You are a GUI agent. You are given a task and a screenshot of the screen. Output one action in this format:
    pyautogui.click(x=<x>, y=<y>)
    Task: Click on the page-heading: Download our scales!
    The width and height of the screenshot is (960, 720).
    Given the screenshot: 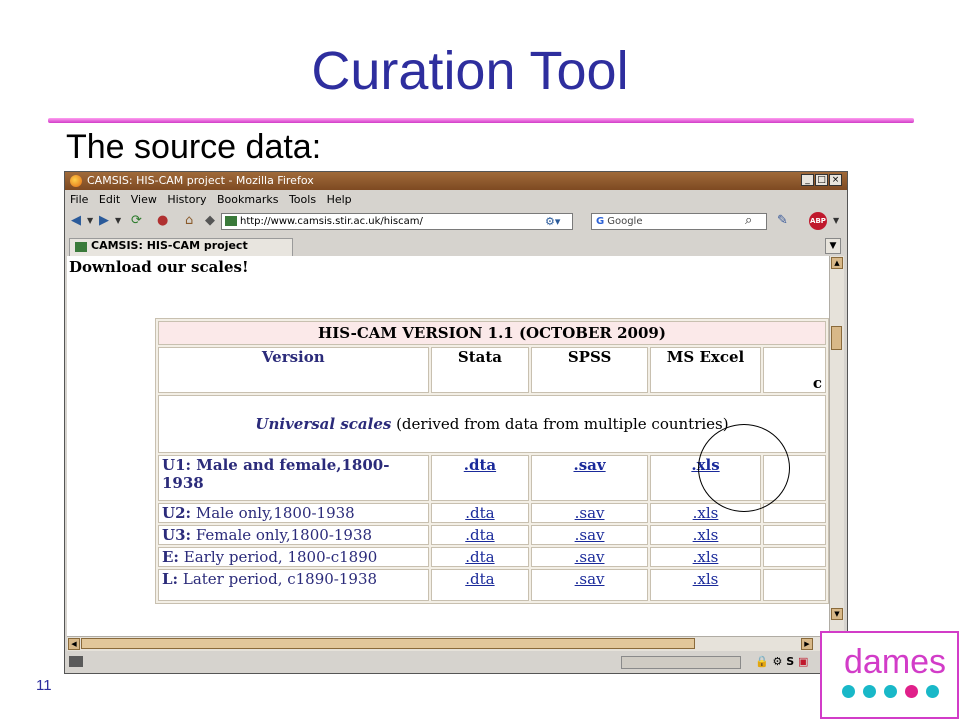 What is the action you would take?
    pyautogui.click(x=159, y=267)
    